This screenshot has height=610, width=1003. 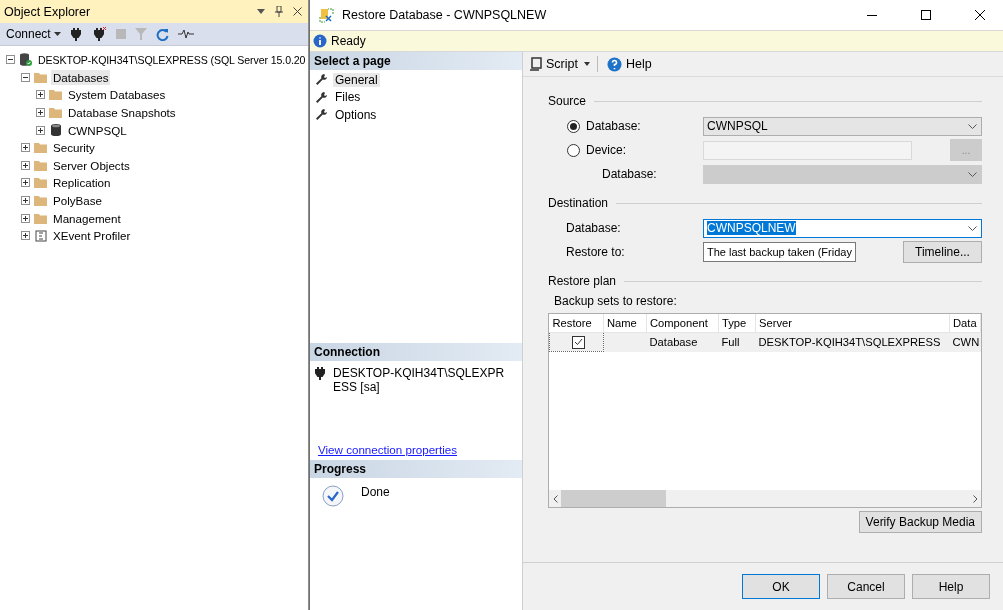 I want to click on page-item: Files, so click(x=348, y=97).